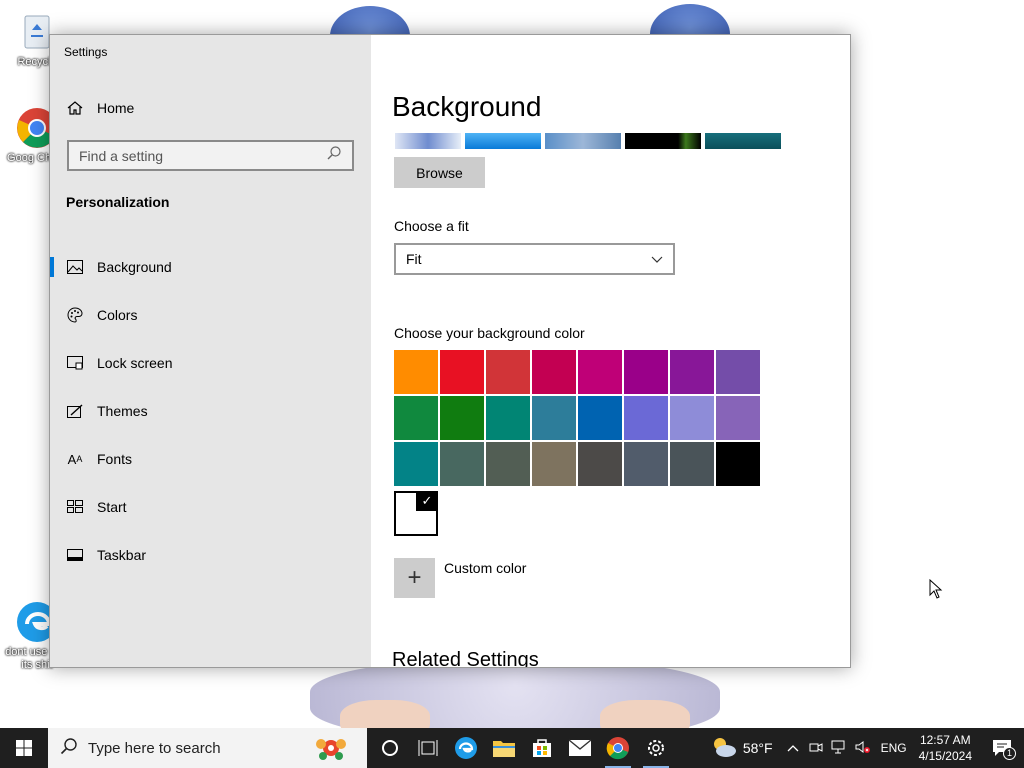 The width and height of the screenshot is (1024, 768). I want to click on taskbar-app-file-explorer, so click(504, 748).